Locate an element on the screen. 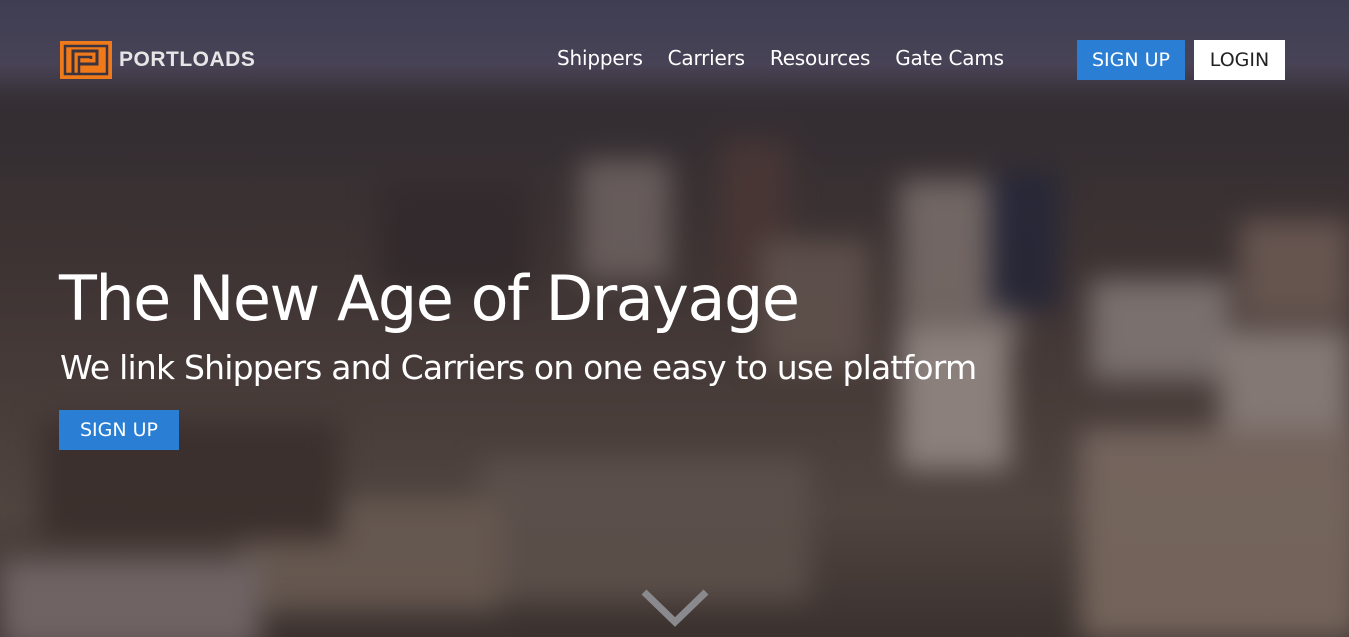 This screenshot has width=1349, height=637. chevron-down-icon is located at coordinates (675, 608).